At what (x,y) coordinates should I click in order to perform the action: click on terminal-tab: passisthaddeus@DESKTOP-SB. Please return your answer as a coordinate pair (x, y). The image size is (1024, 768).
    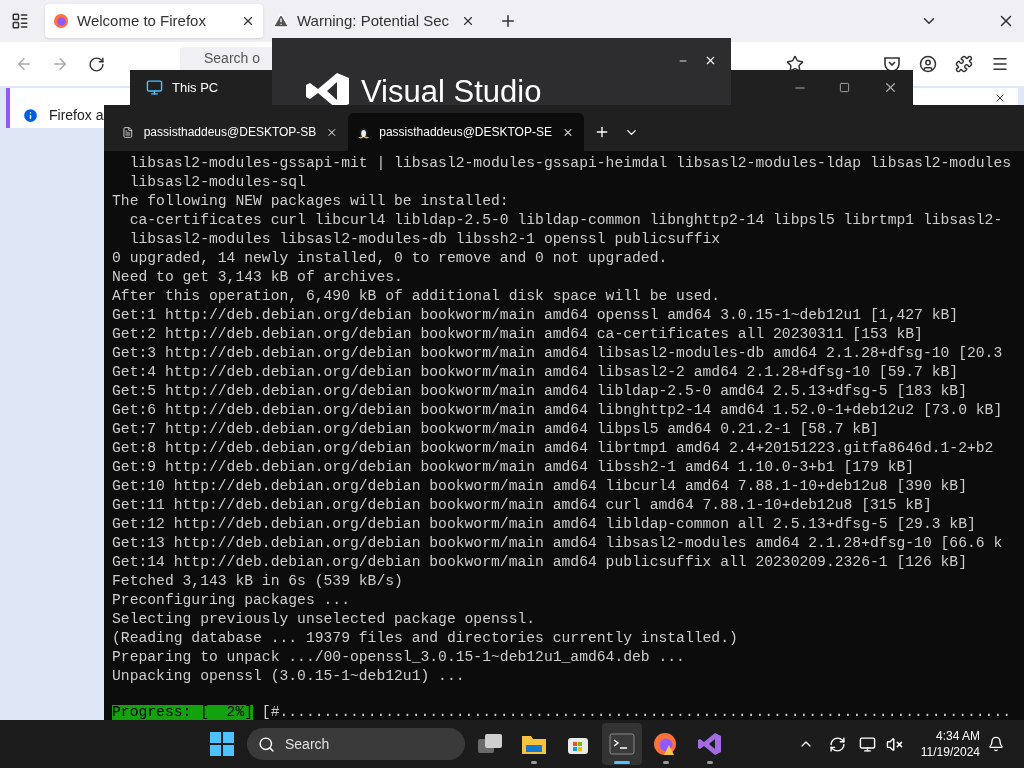
    Looking at the image, I should click on (230, 132).